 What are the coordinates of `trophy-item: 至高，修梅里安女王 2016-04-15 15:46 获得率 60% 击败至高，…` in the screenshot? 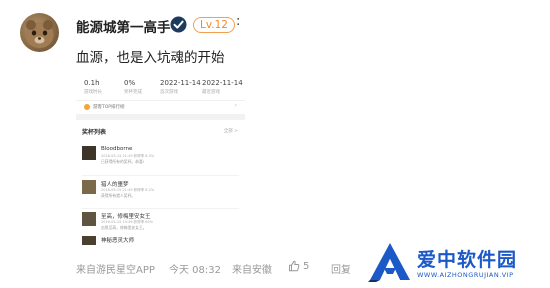 It's located at (162, 225).